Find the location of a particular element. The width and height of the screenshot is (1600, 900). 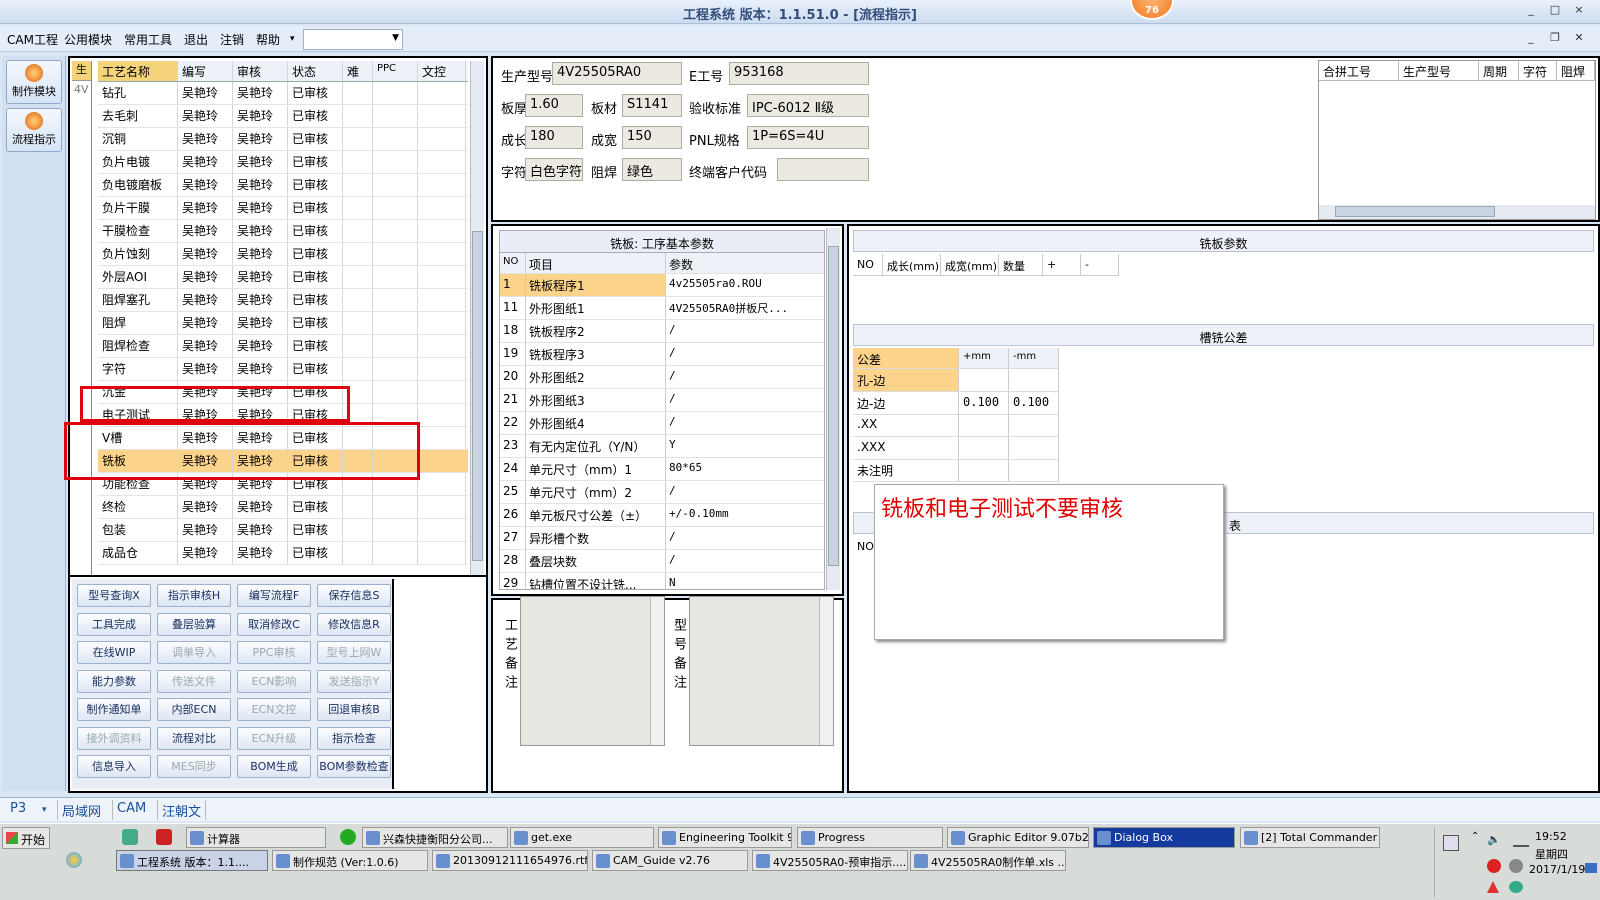

col-status: 状态 is located at coordinates (315, 71).